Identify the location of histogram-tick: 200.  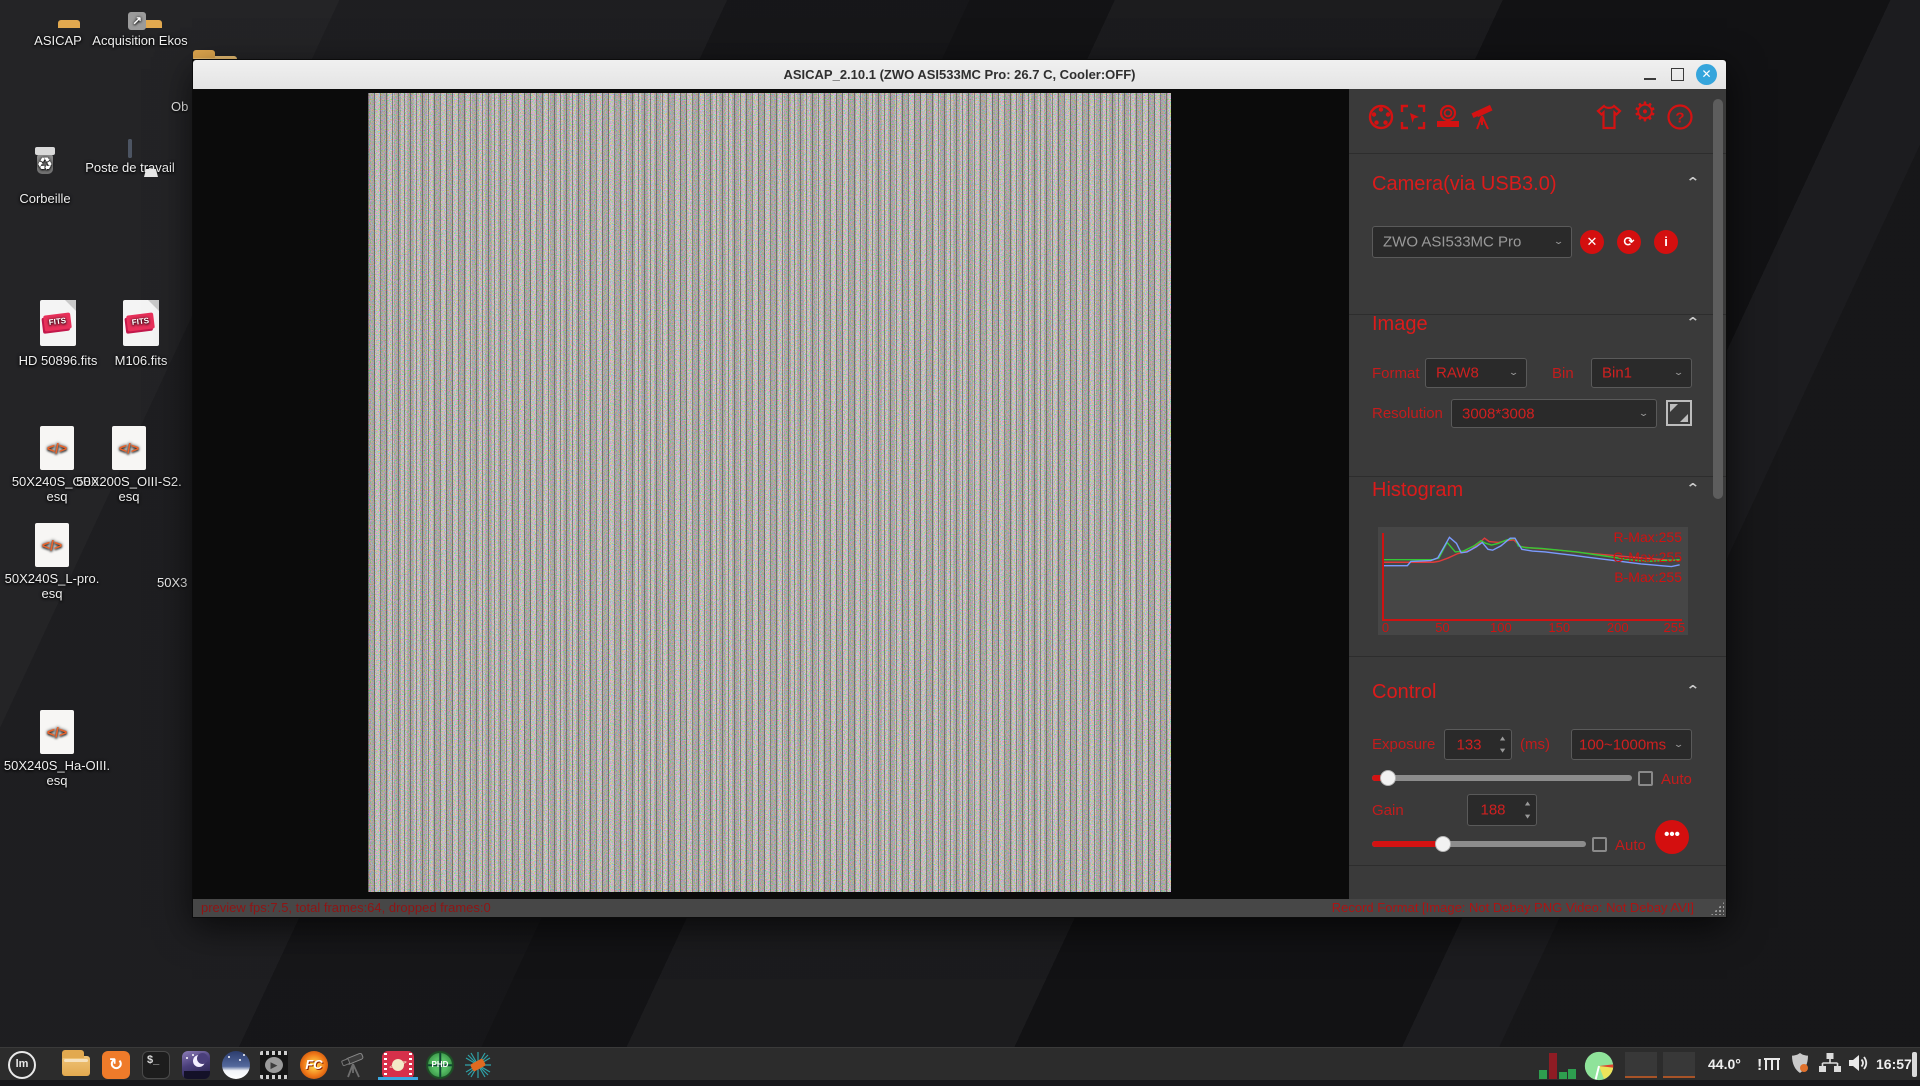
(1618, 627).